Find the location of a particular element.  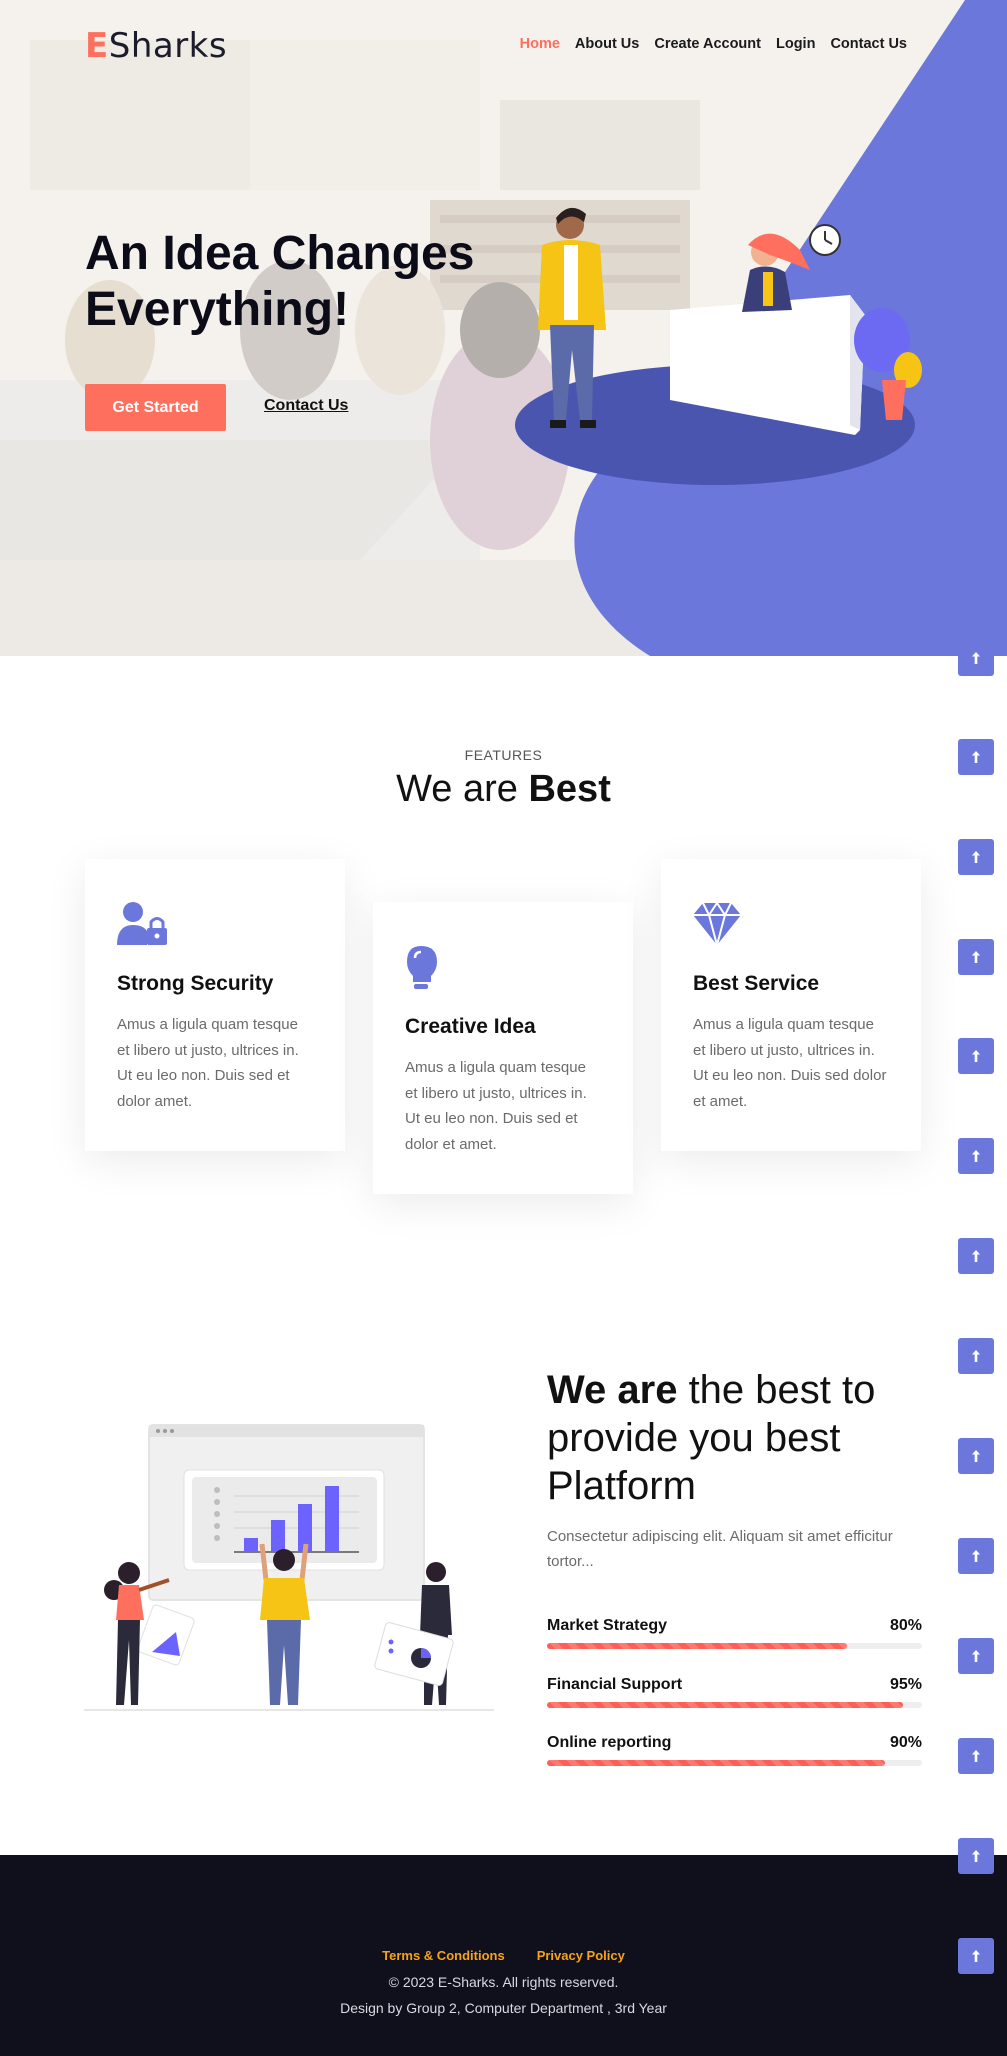

footer-links: Terms & Conditions Privacy Policy is located at coordinates (503, 1955).